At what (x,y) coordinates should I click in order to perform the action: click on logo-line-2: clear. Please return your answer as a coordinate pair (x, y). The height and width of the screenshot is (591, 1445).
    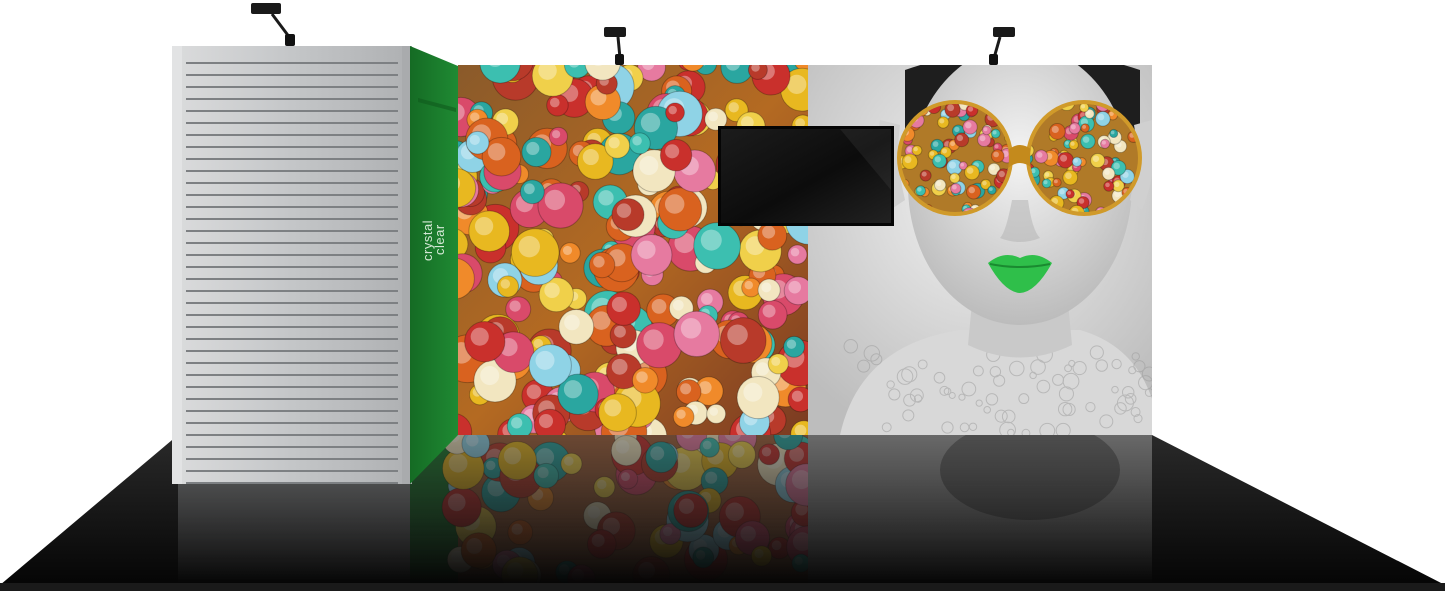
    Looking at the image, I should click on (439, 240).